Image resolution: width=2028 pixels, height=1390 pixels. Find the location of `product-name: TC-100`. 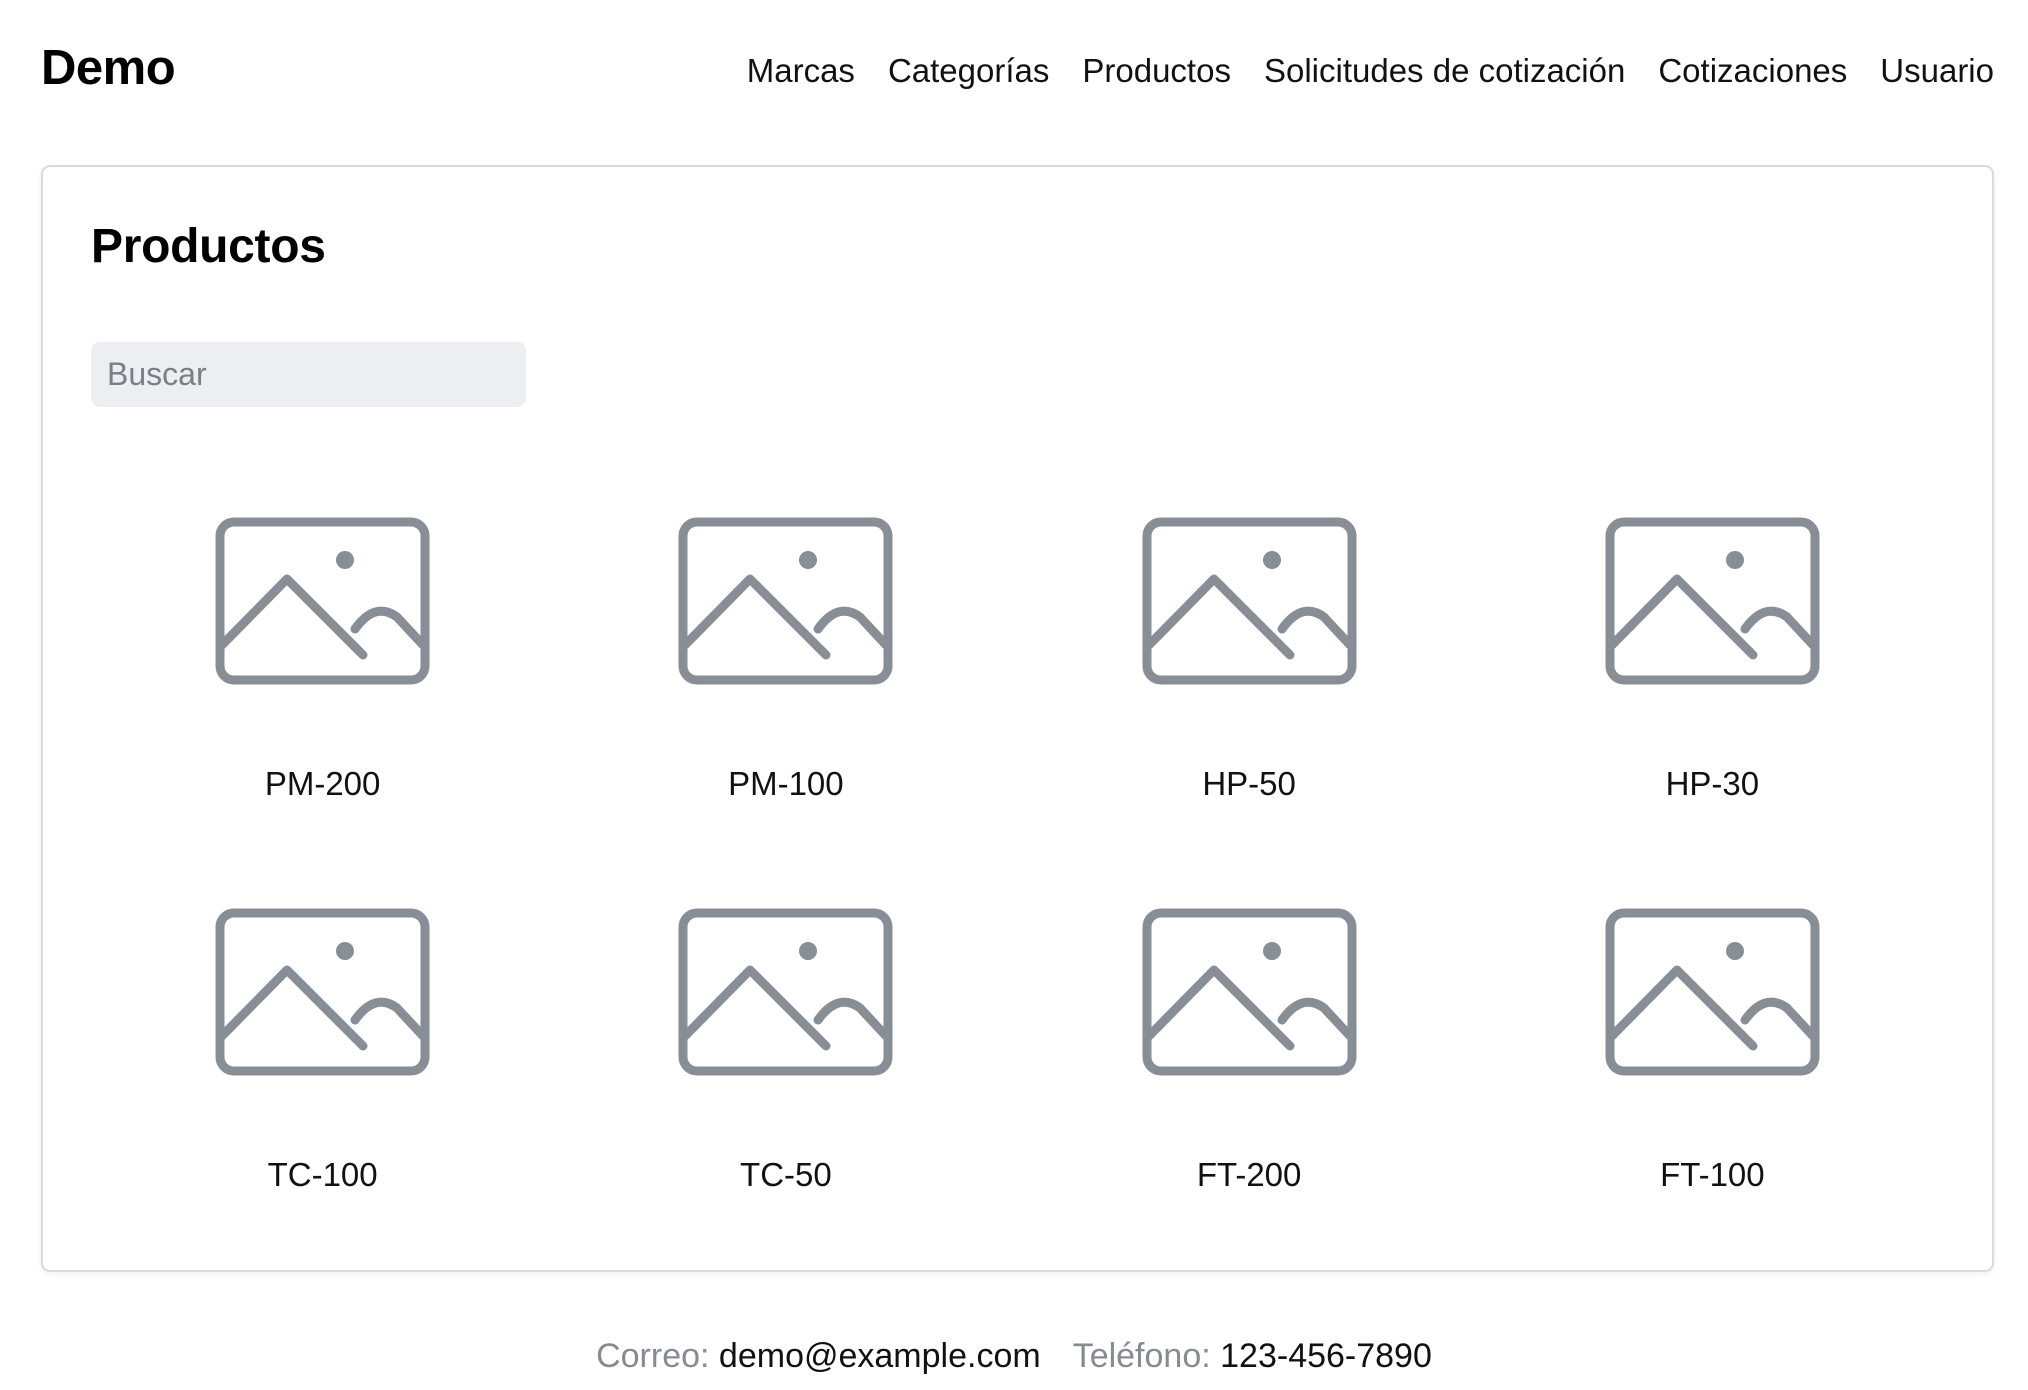

product-name: TC-100 is located at coordinates (322, 1174).